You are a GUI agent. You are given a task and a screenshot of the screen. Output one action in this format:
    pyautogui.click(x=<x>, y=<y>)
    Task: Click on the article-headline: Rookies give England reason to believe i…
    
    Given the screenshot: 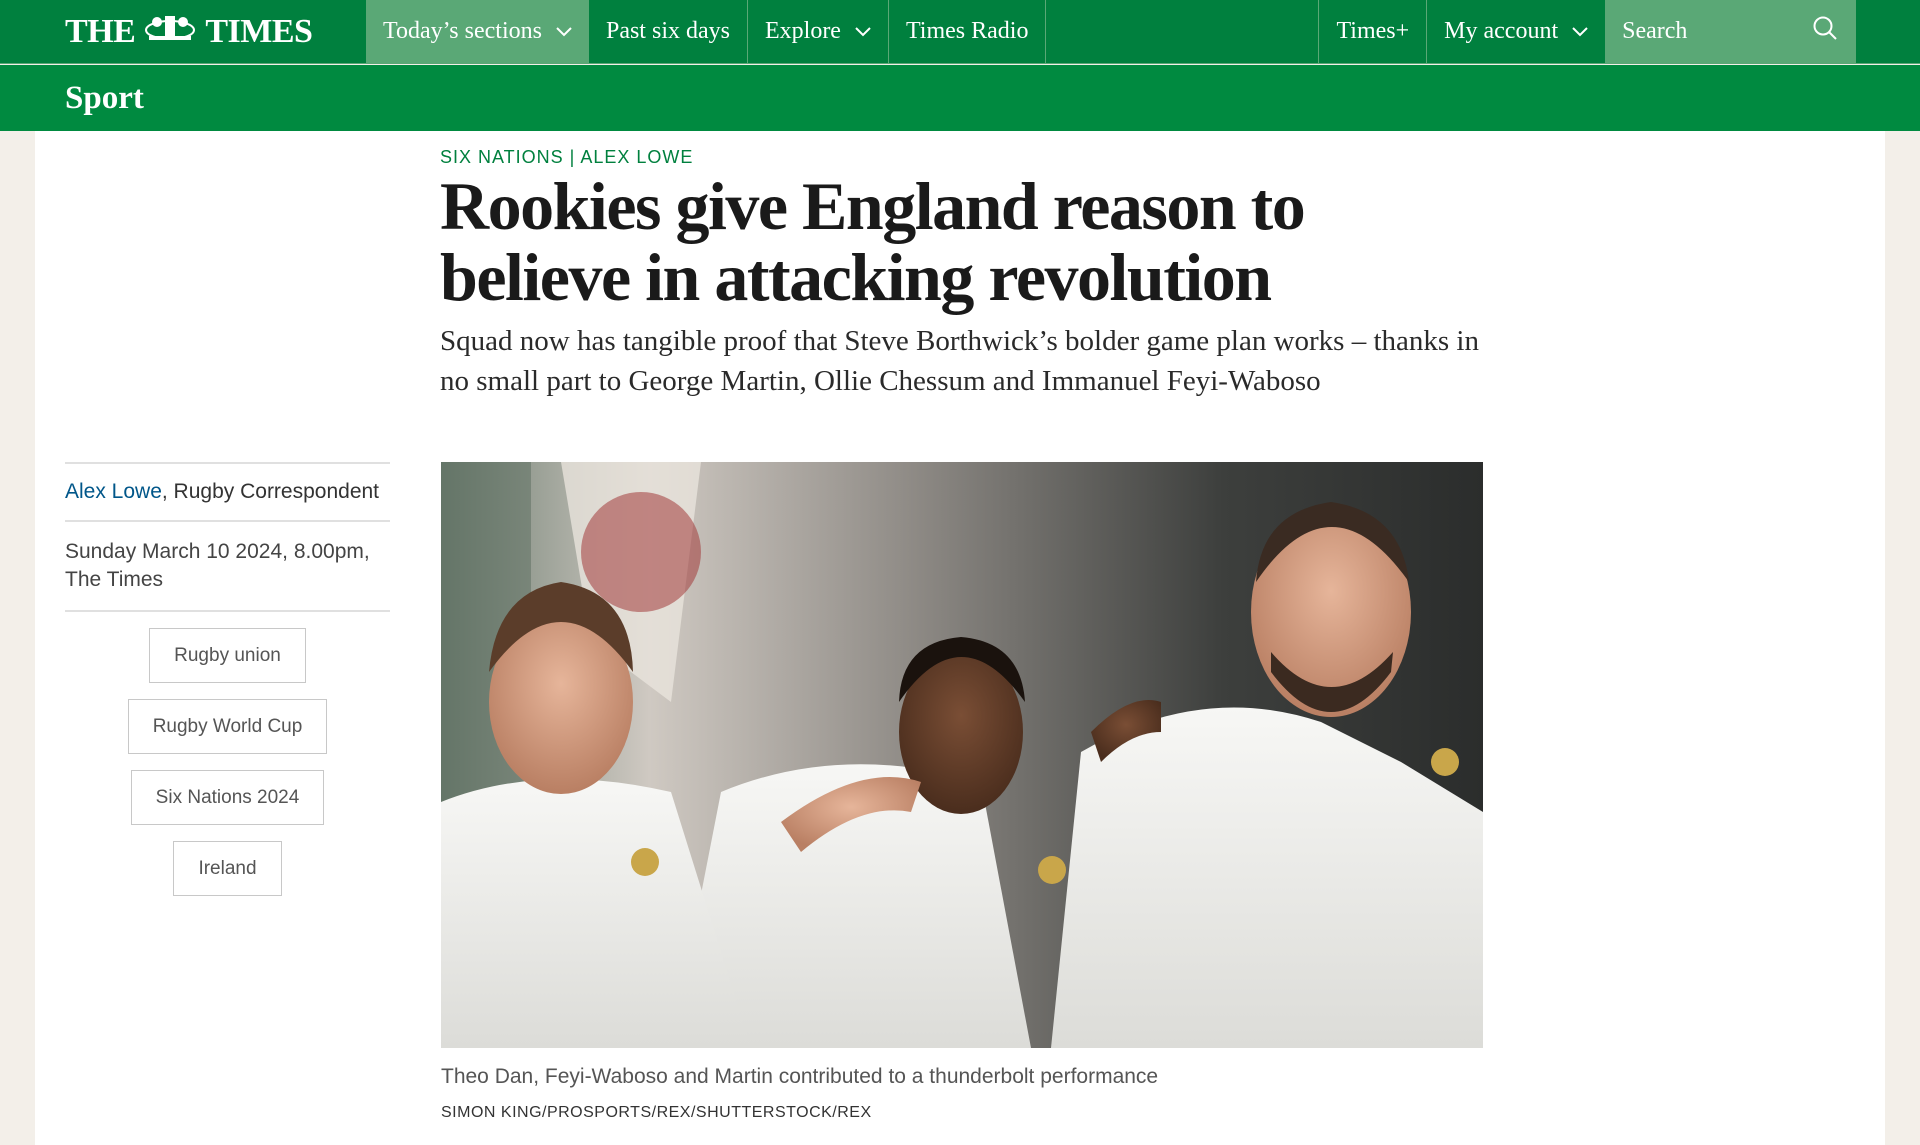 What is the action you would take?
    pyautogui.click(x=873, y=241)
    